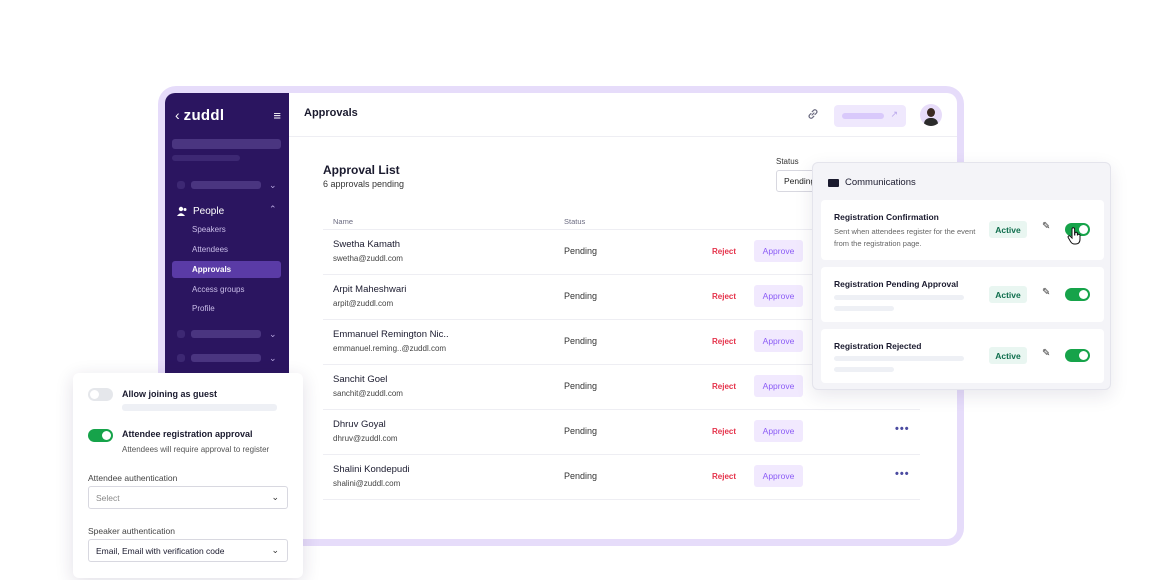 This screenshot has height=580, width=1168. What do you see at coordinates (962, 294) in the screenshot?
I see `communication-card: Registration Pending Approval Active ✎` at bounding box center [962, 294].